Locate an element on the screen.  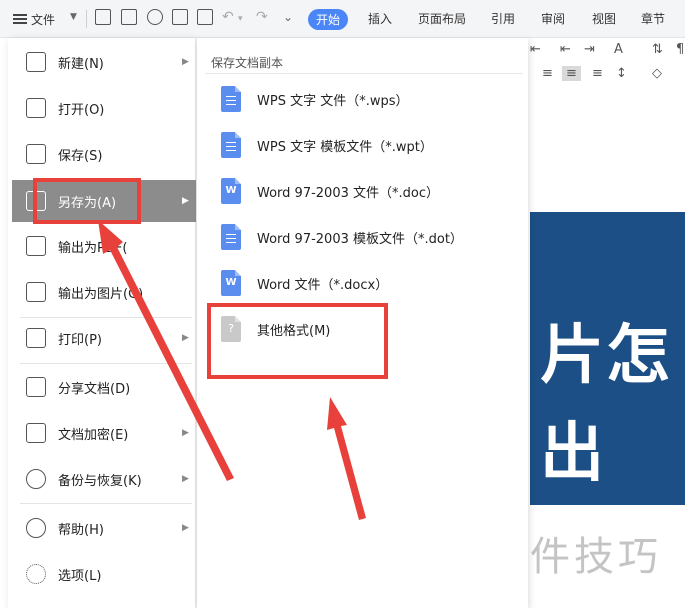
menu-item-label: 保存(S) is located at coordinates (80, 156).